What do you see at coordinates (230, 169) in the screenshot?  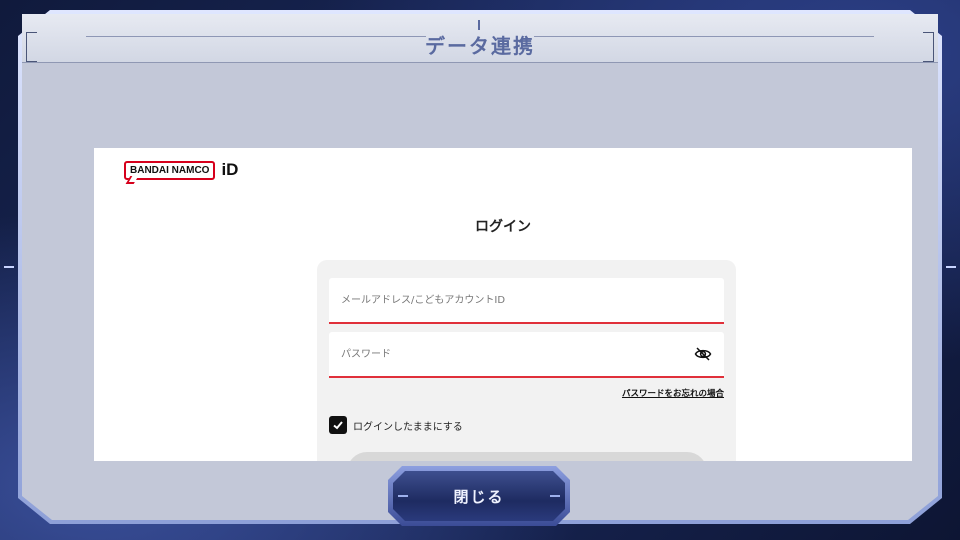 I see `brand-logo-suffix: iD` at bounding box center [230, 169].